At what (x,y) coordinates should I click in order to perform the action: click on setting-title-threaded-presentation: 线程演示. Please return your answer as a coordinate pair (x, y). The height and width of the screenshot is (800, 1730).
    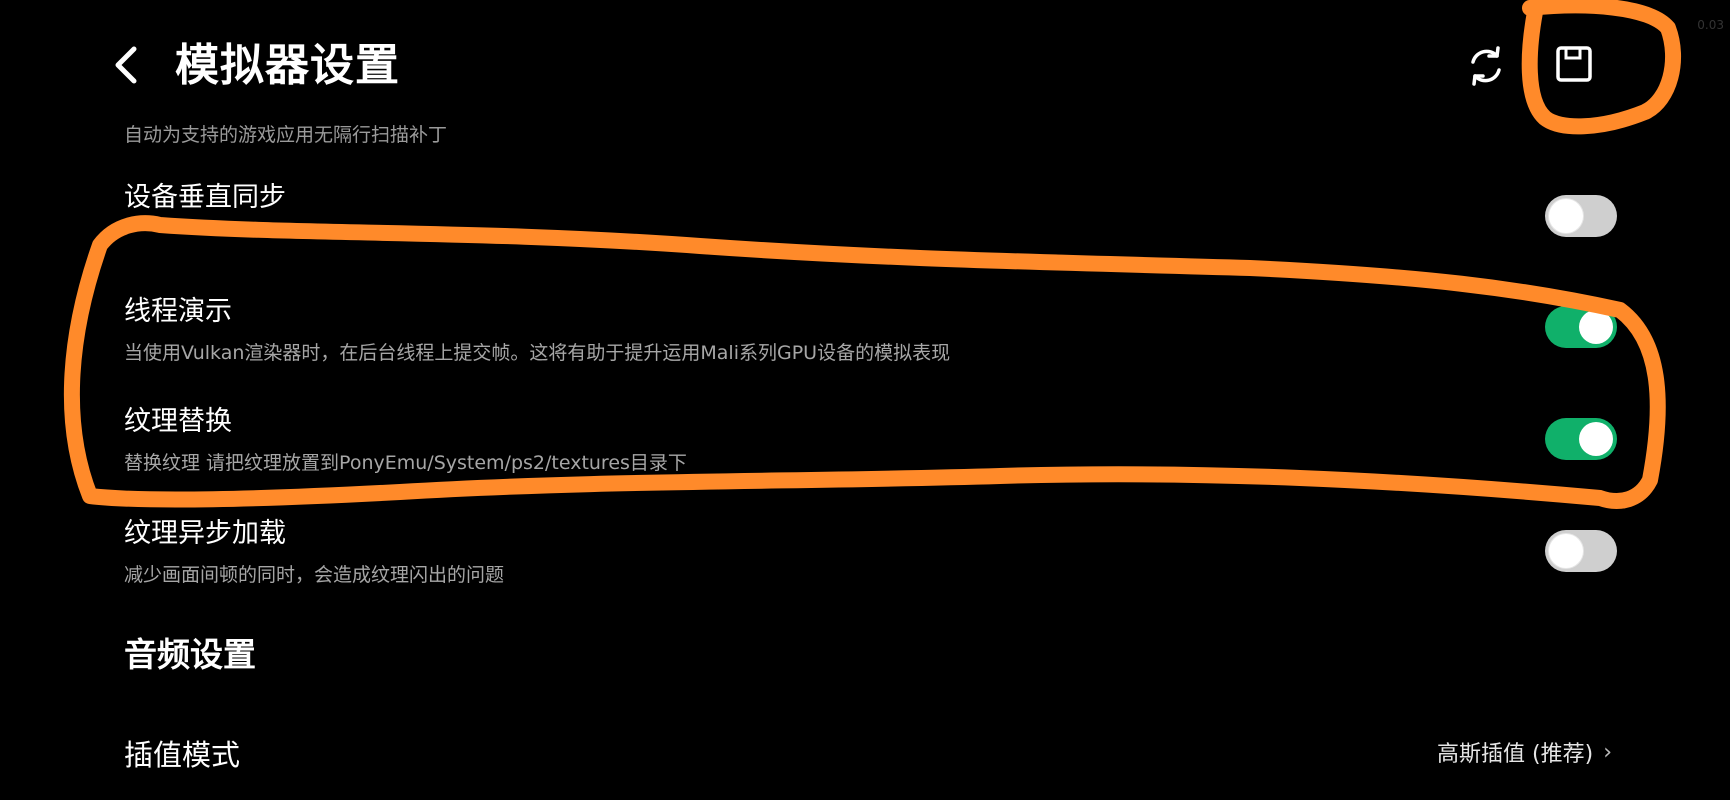
    Looking at the image, I should click on (178, 311).